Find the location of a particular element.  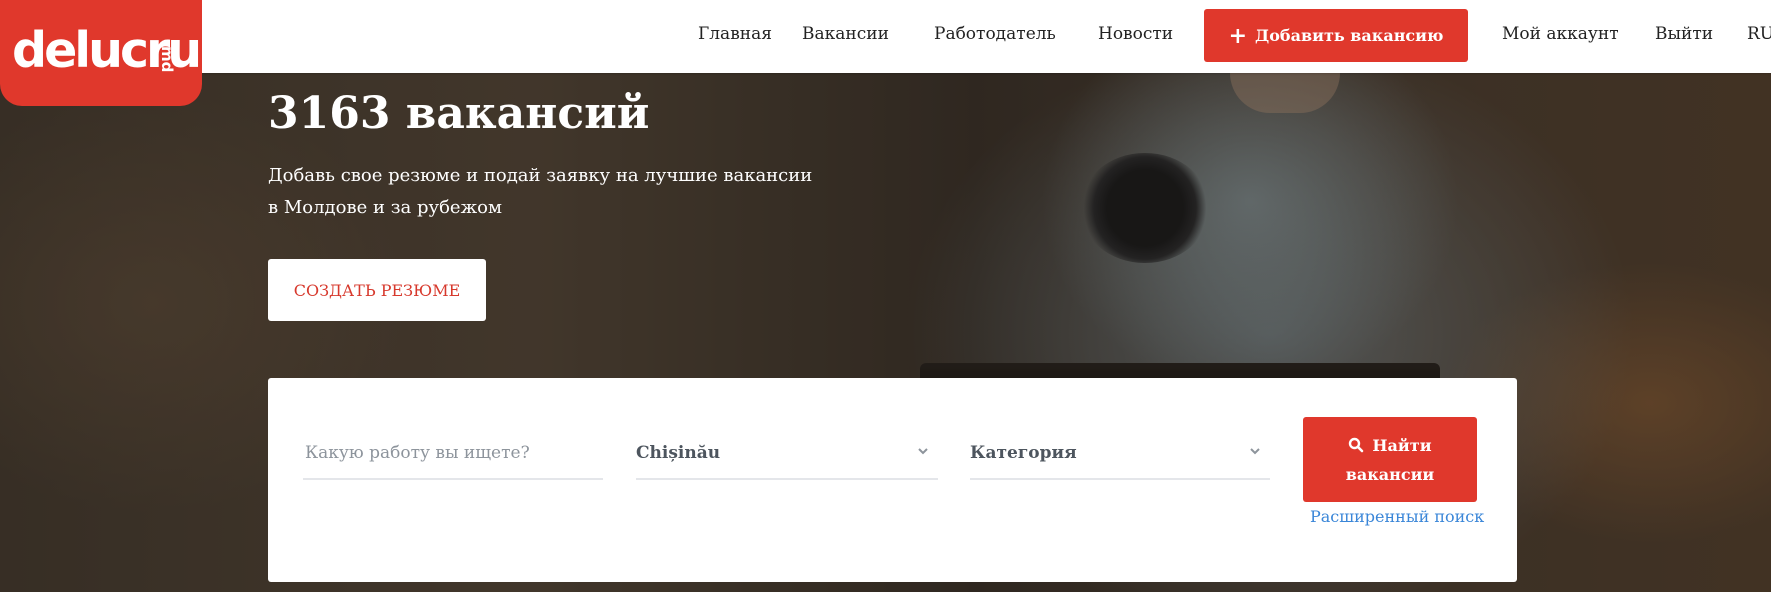

keyword-search-input is located at coordinates (453, 453).